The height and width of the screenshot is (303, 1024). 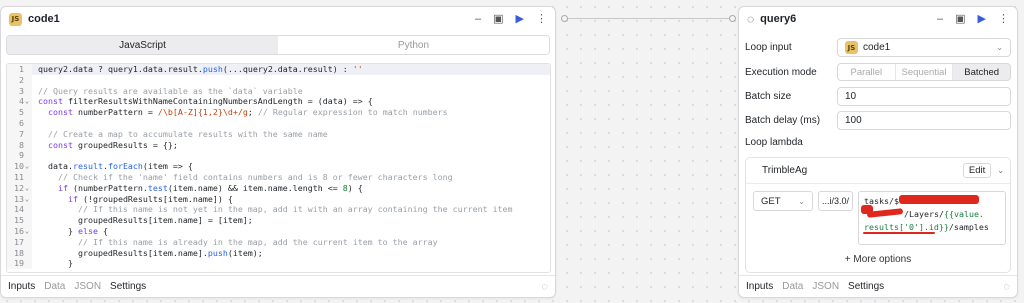 What do you see at coordinates (1000, 170) in the screenshot?
I see `chevron-down-icon: ⌄` at bounding box center [1000, 170].